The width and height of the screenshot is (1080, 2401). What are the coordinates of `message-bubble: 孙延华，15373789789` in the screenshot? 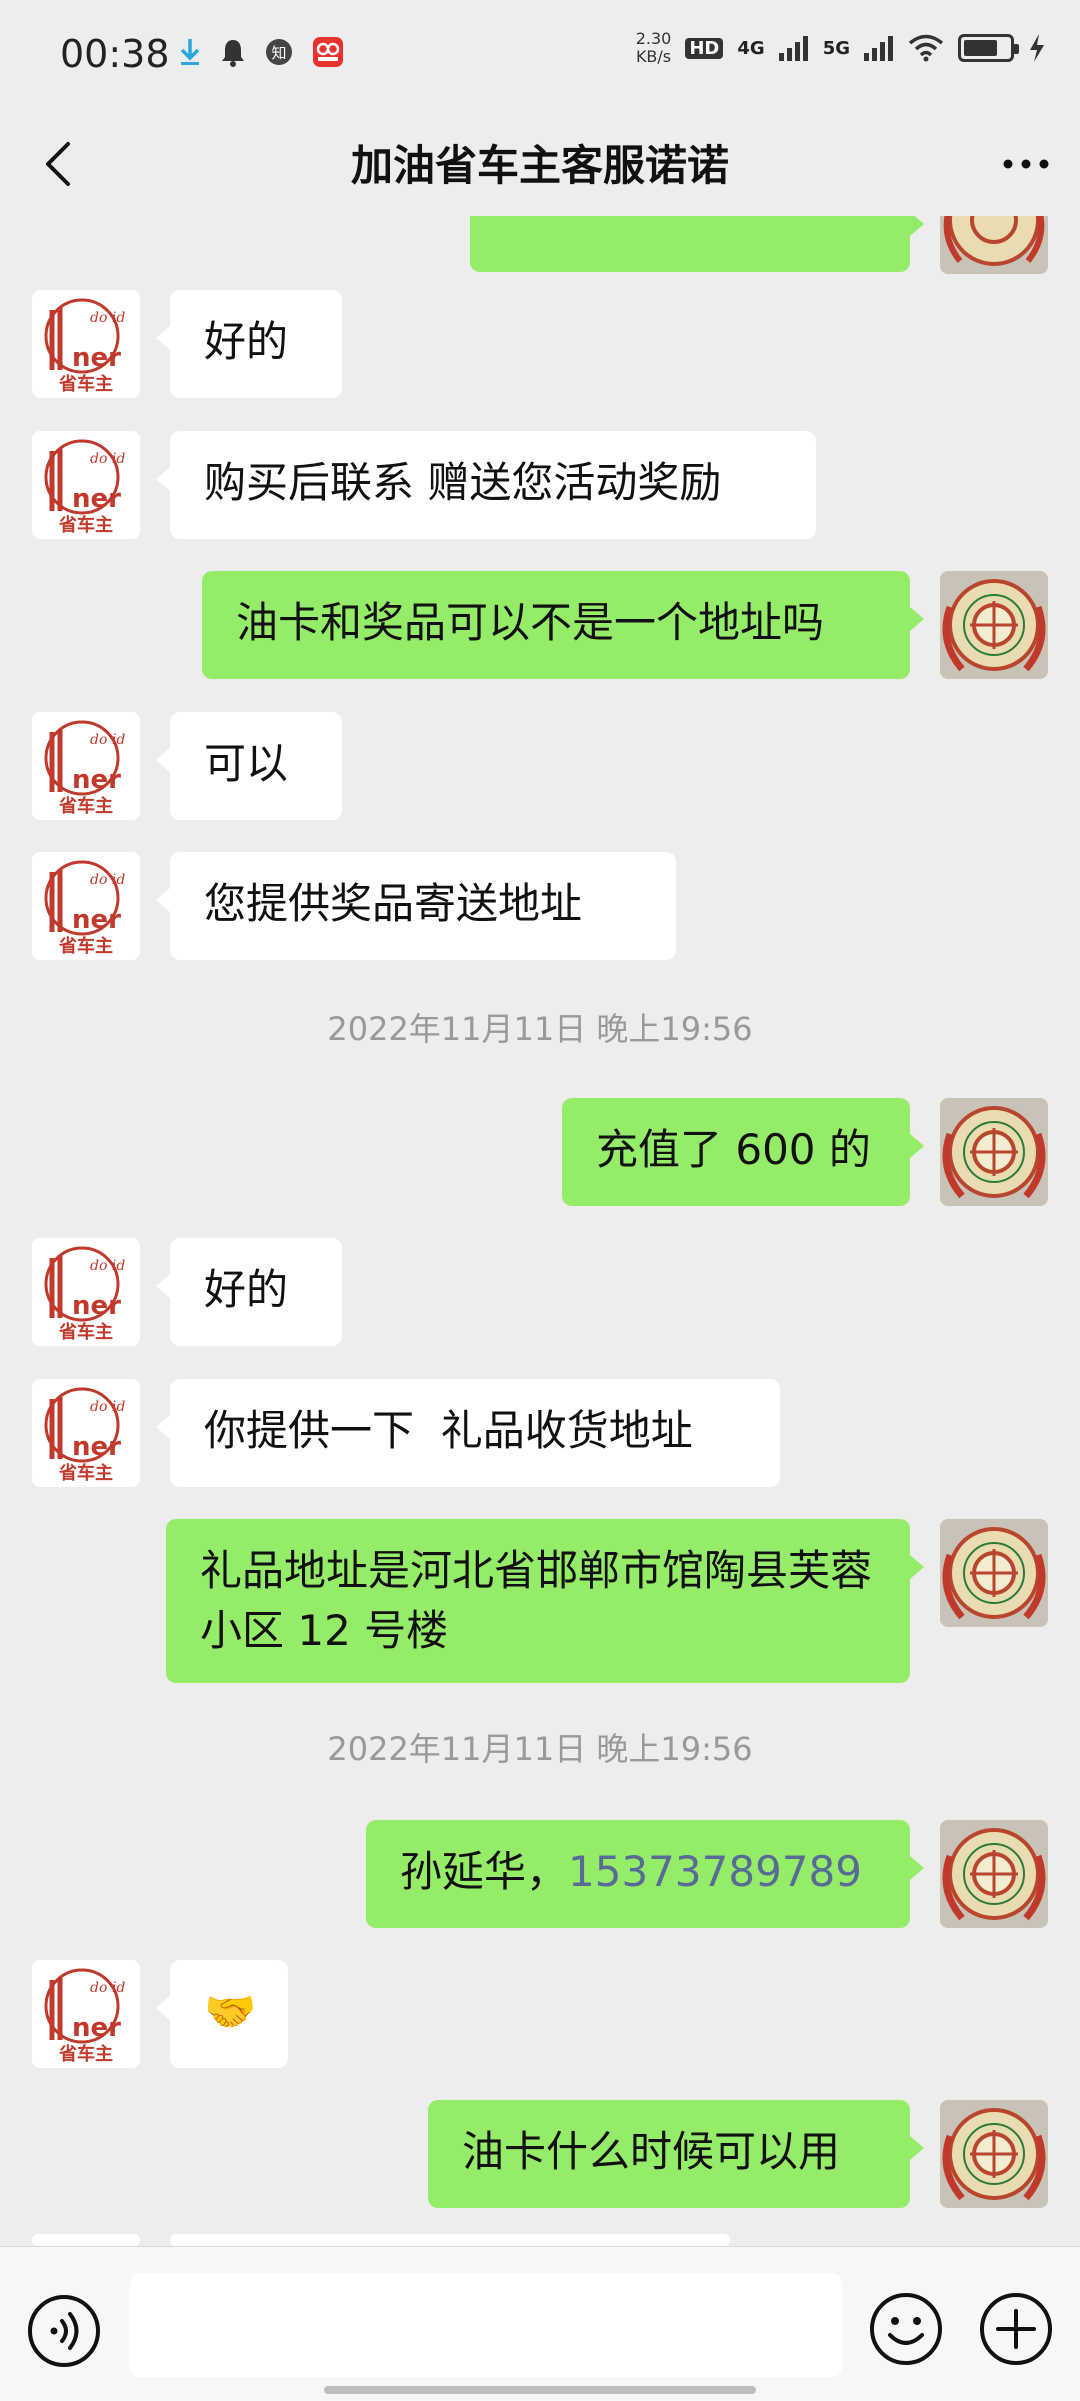 It's located at (645, 1874).